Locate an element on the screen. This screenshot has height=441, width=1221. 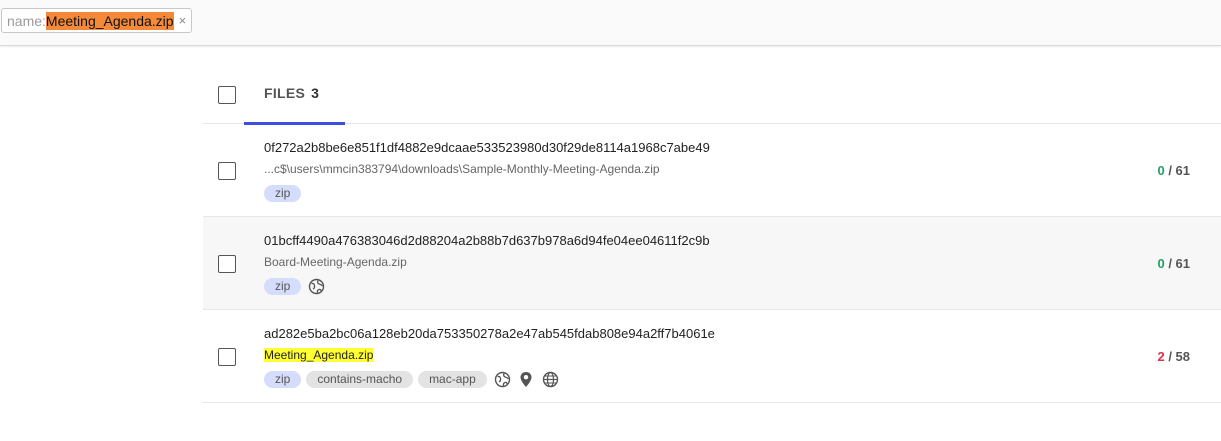
remove-filter-icon: × is located at coordinates (183, 20).